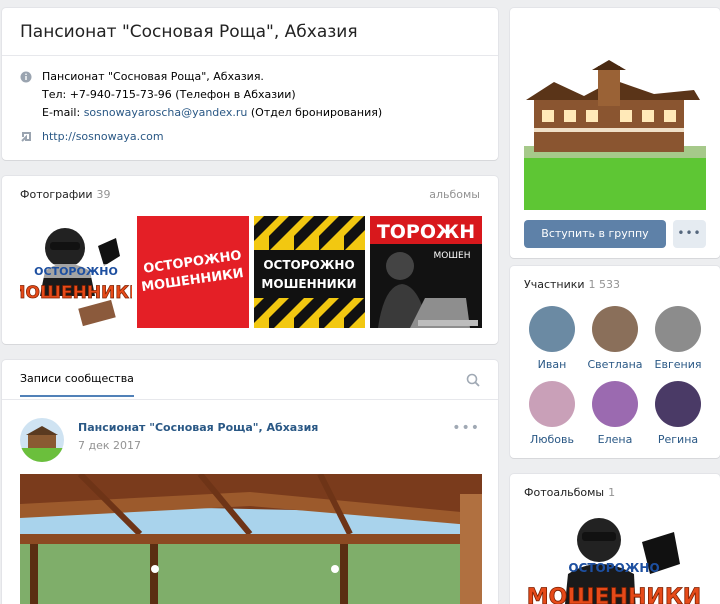  Describe the element at coordinates (77, 384) in the screenshot. I see `tab-community-posts: Записи сообщества` at that location.